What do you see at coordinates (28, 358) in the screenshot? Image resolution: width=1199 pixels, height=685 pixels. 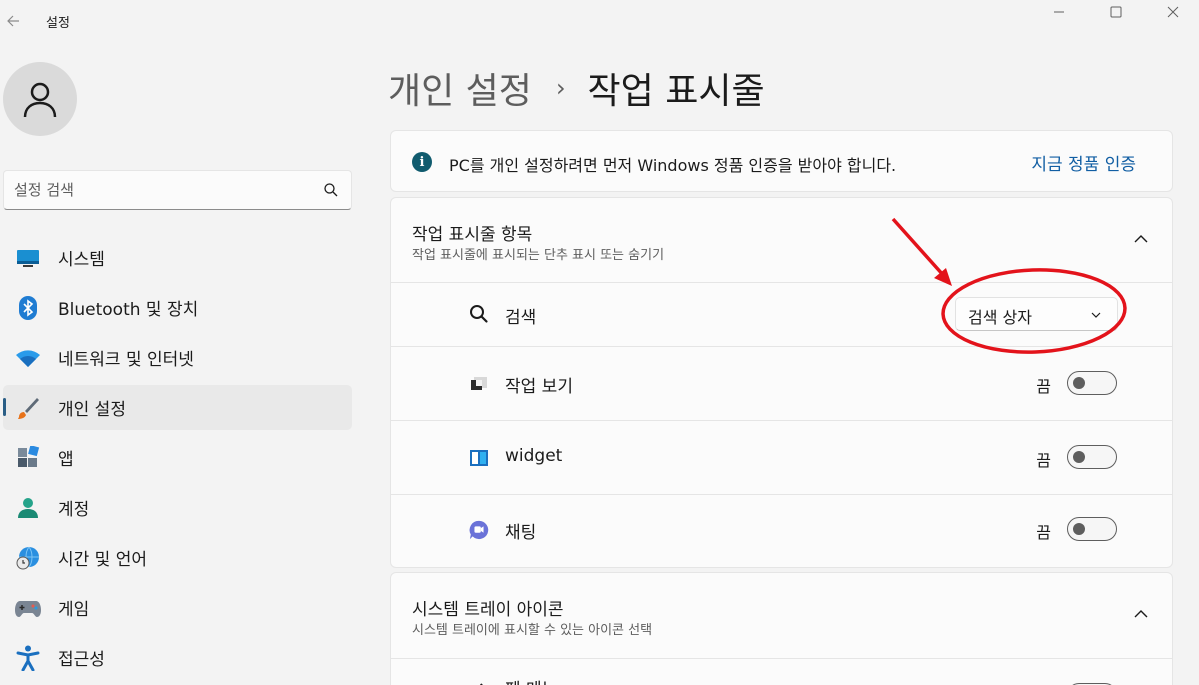 I see `wifi-icon` at bounding box center [28, 358].